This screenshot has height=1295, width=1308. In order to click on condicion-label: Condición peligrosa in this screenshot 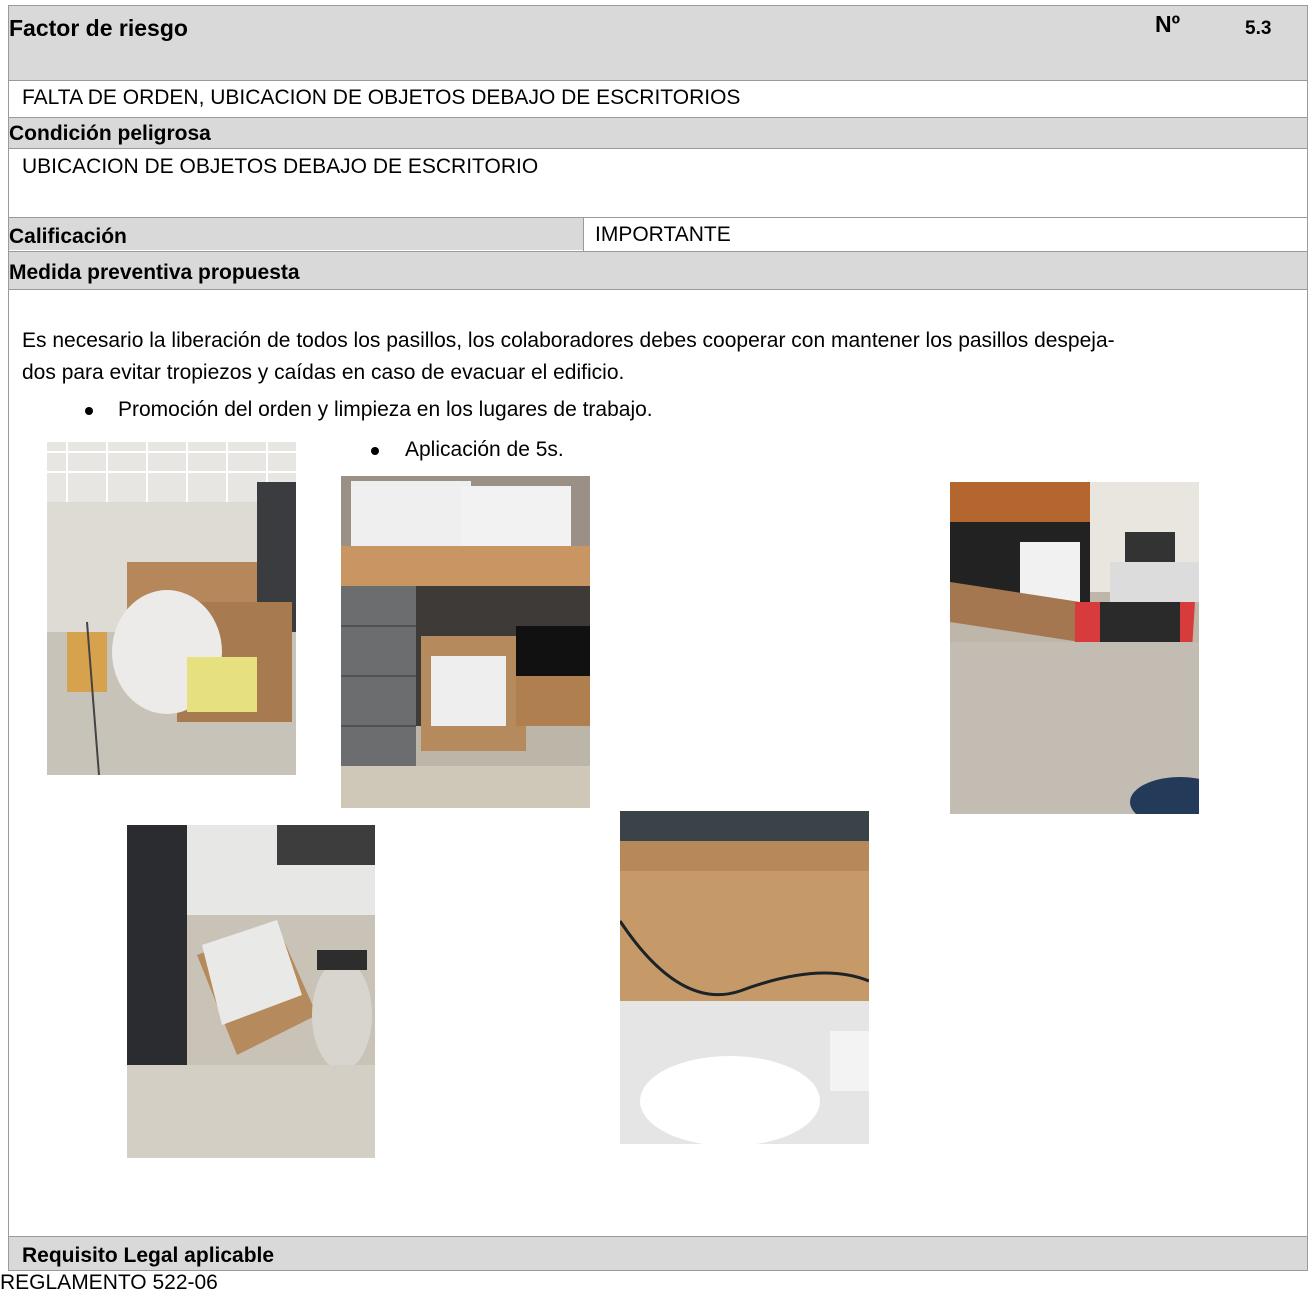, I will do `click(110, 133)`.